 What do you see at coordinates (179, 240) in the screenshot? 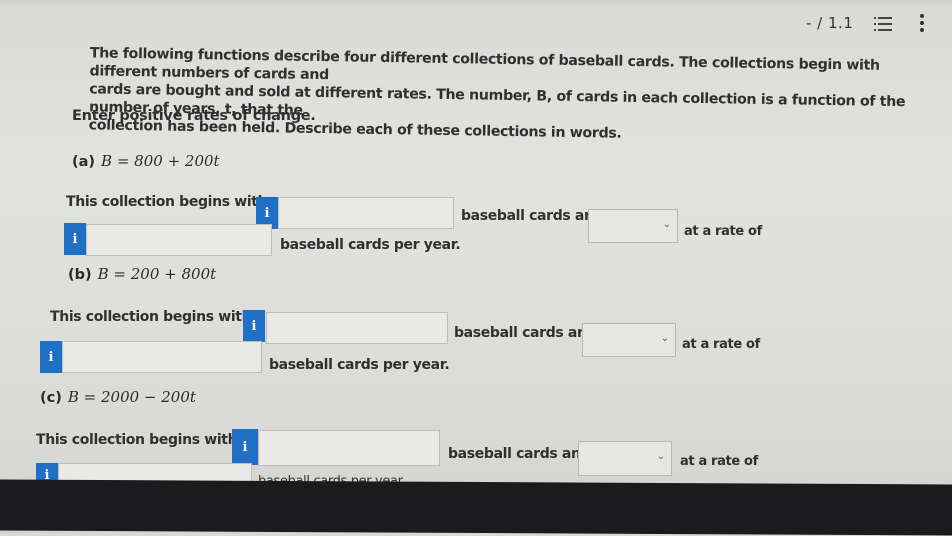
I see `part-a-rate-input` at bounding box center [179, 240].